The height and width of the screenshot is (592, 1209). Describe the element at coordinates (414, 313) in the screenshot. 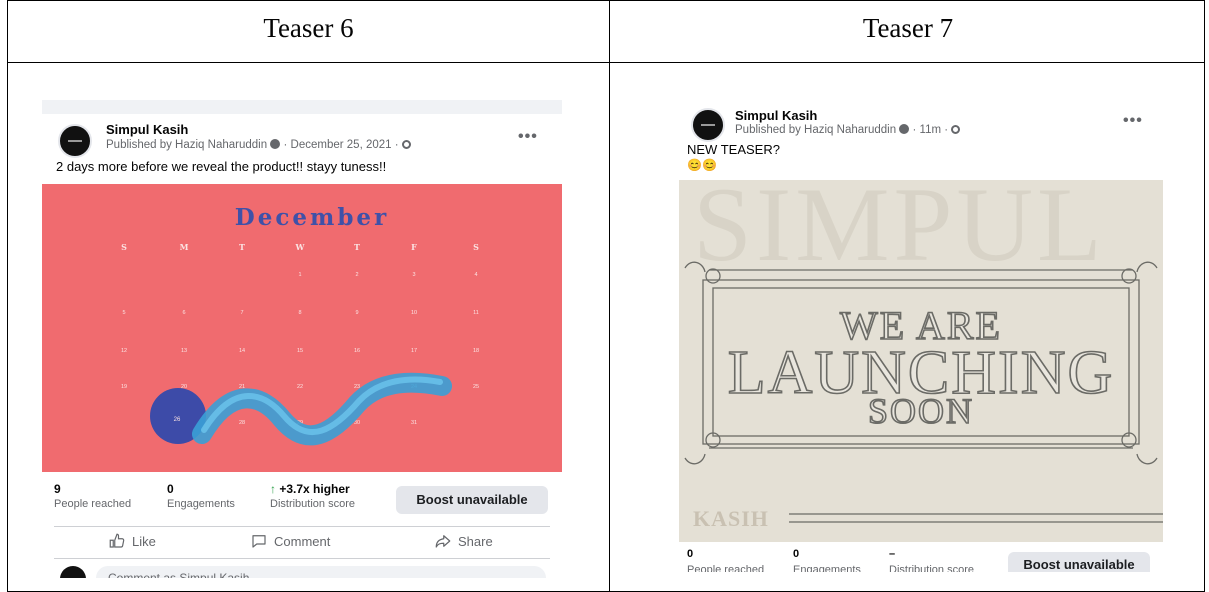

I see `calendar-day: 10` at that location.